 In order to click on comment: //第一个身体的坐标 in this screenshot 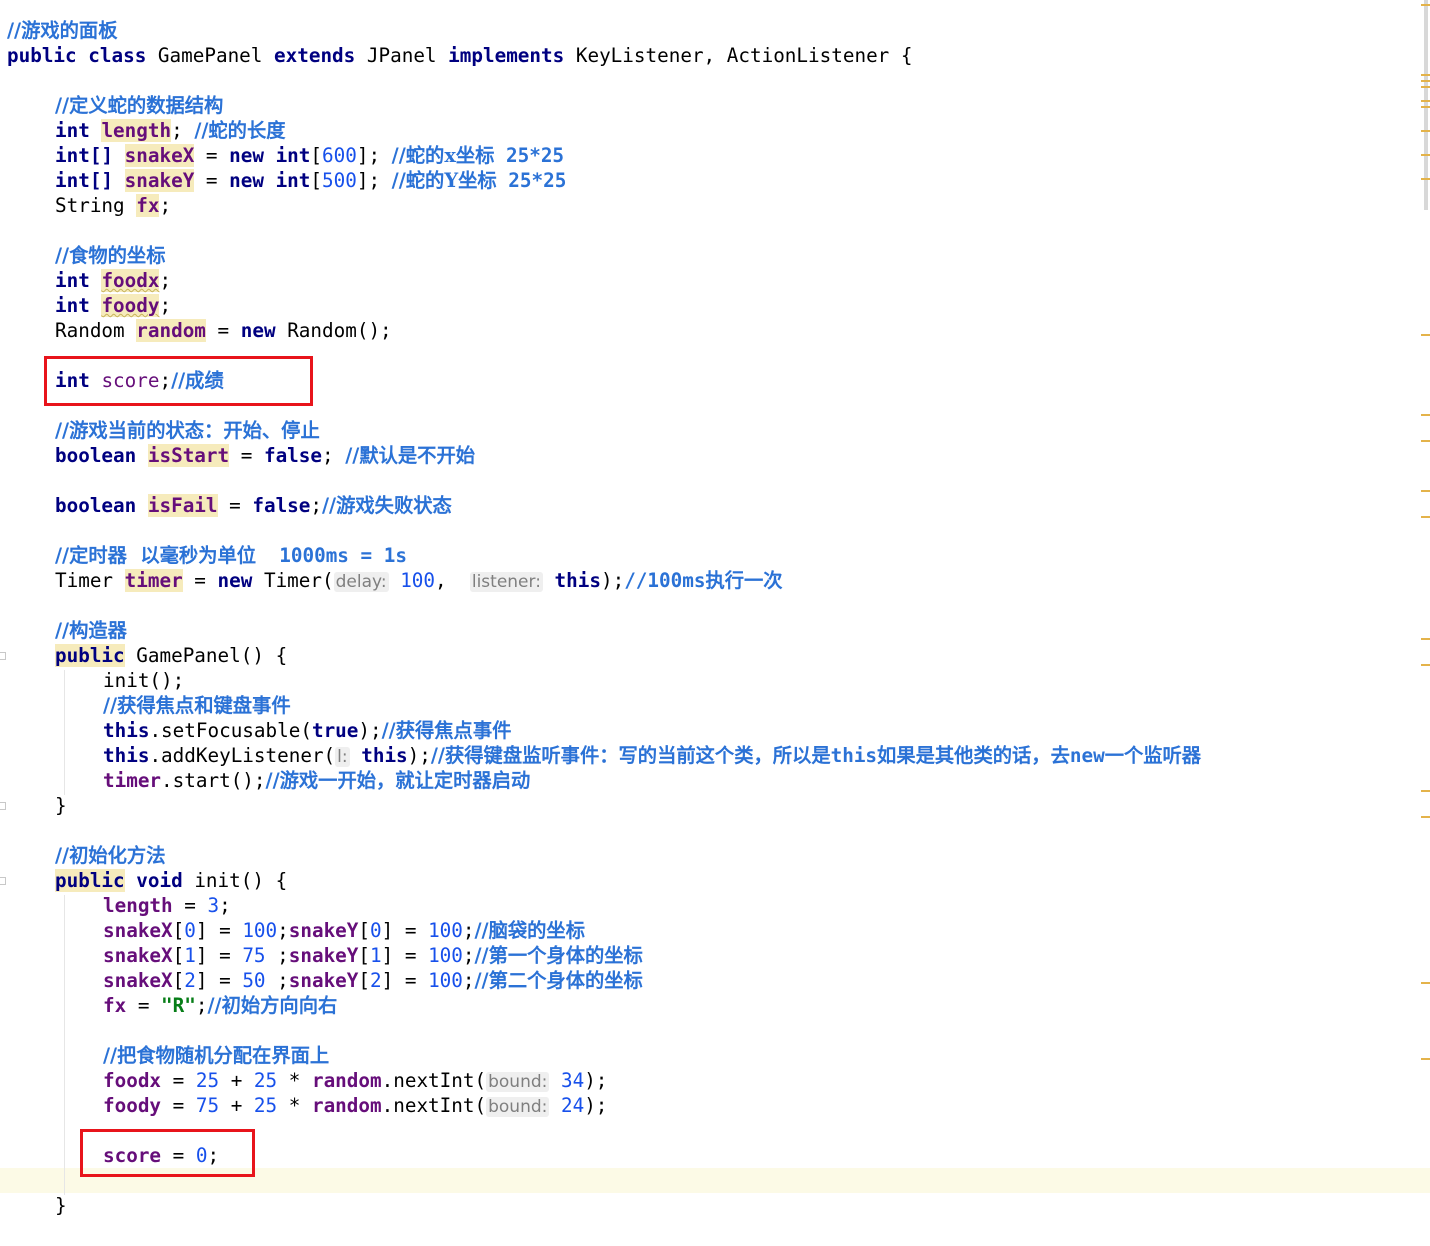, I will do `click(558, 955)`.